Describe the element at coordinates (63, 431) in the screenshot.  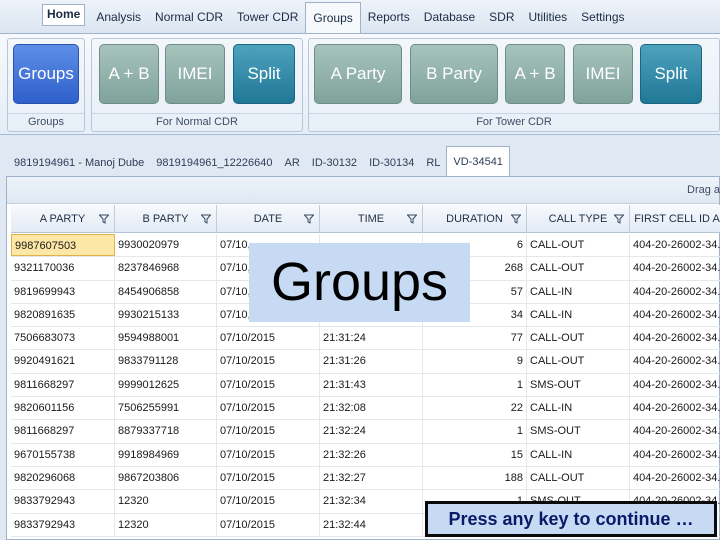
I see `table-cell: 9811668297` at that location.